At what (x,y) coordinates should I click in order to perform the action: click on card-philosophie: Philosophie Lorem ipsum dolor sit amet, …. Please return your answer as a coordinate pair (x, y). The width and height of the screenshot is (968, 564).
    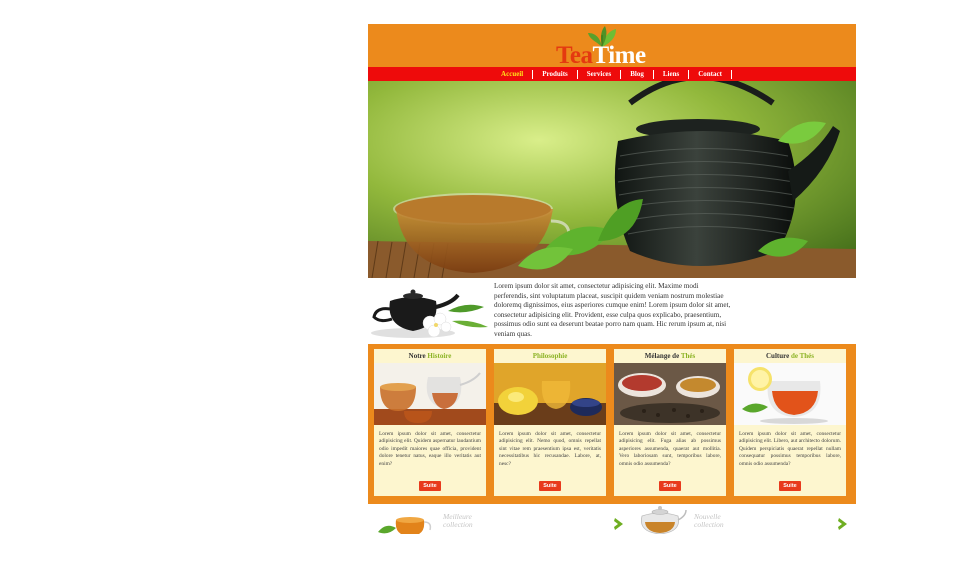
    Looking at the image, I should click on (550, 422).